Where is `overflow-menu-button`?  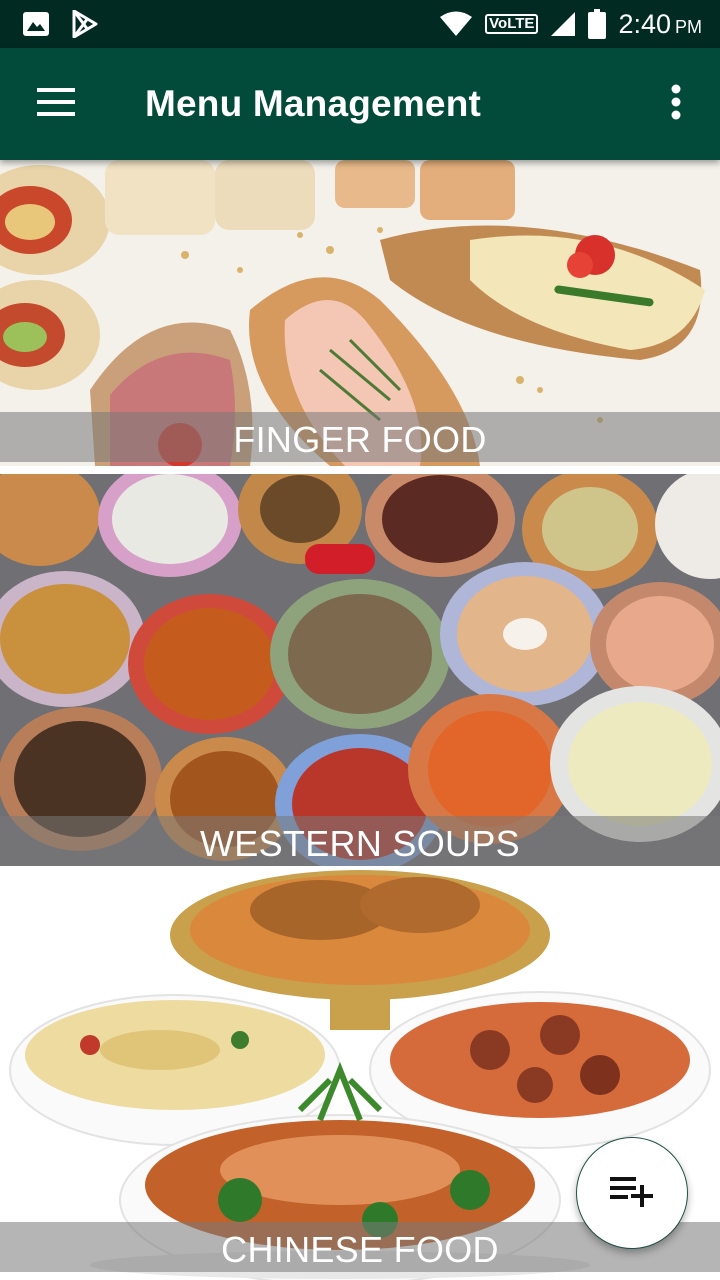
overflow-menu-button is located at coordinates (676, 104).